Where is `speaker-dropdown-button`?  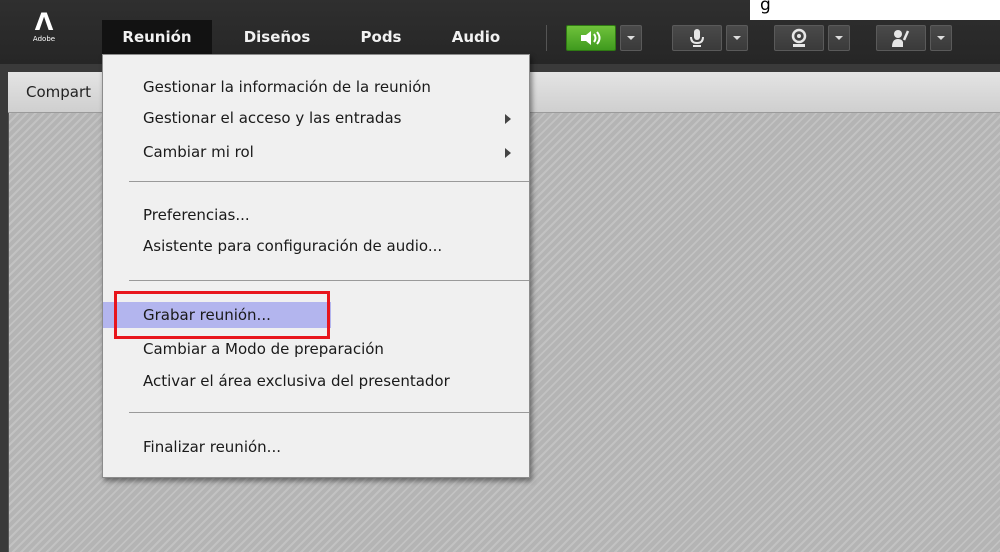
speaker-dropdown-button is located at coordinates (631, 38).